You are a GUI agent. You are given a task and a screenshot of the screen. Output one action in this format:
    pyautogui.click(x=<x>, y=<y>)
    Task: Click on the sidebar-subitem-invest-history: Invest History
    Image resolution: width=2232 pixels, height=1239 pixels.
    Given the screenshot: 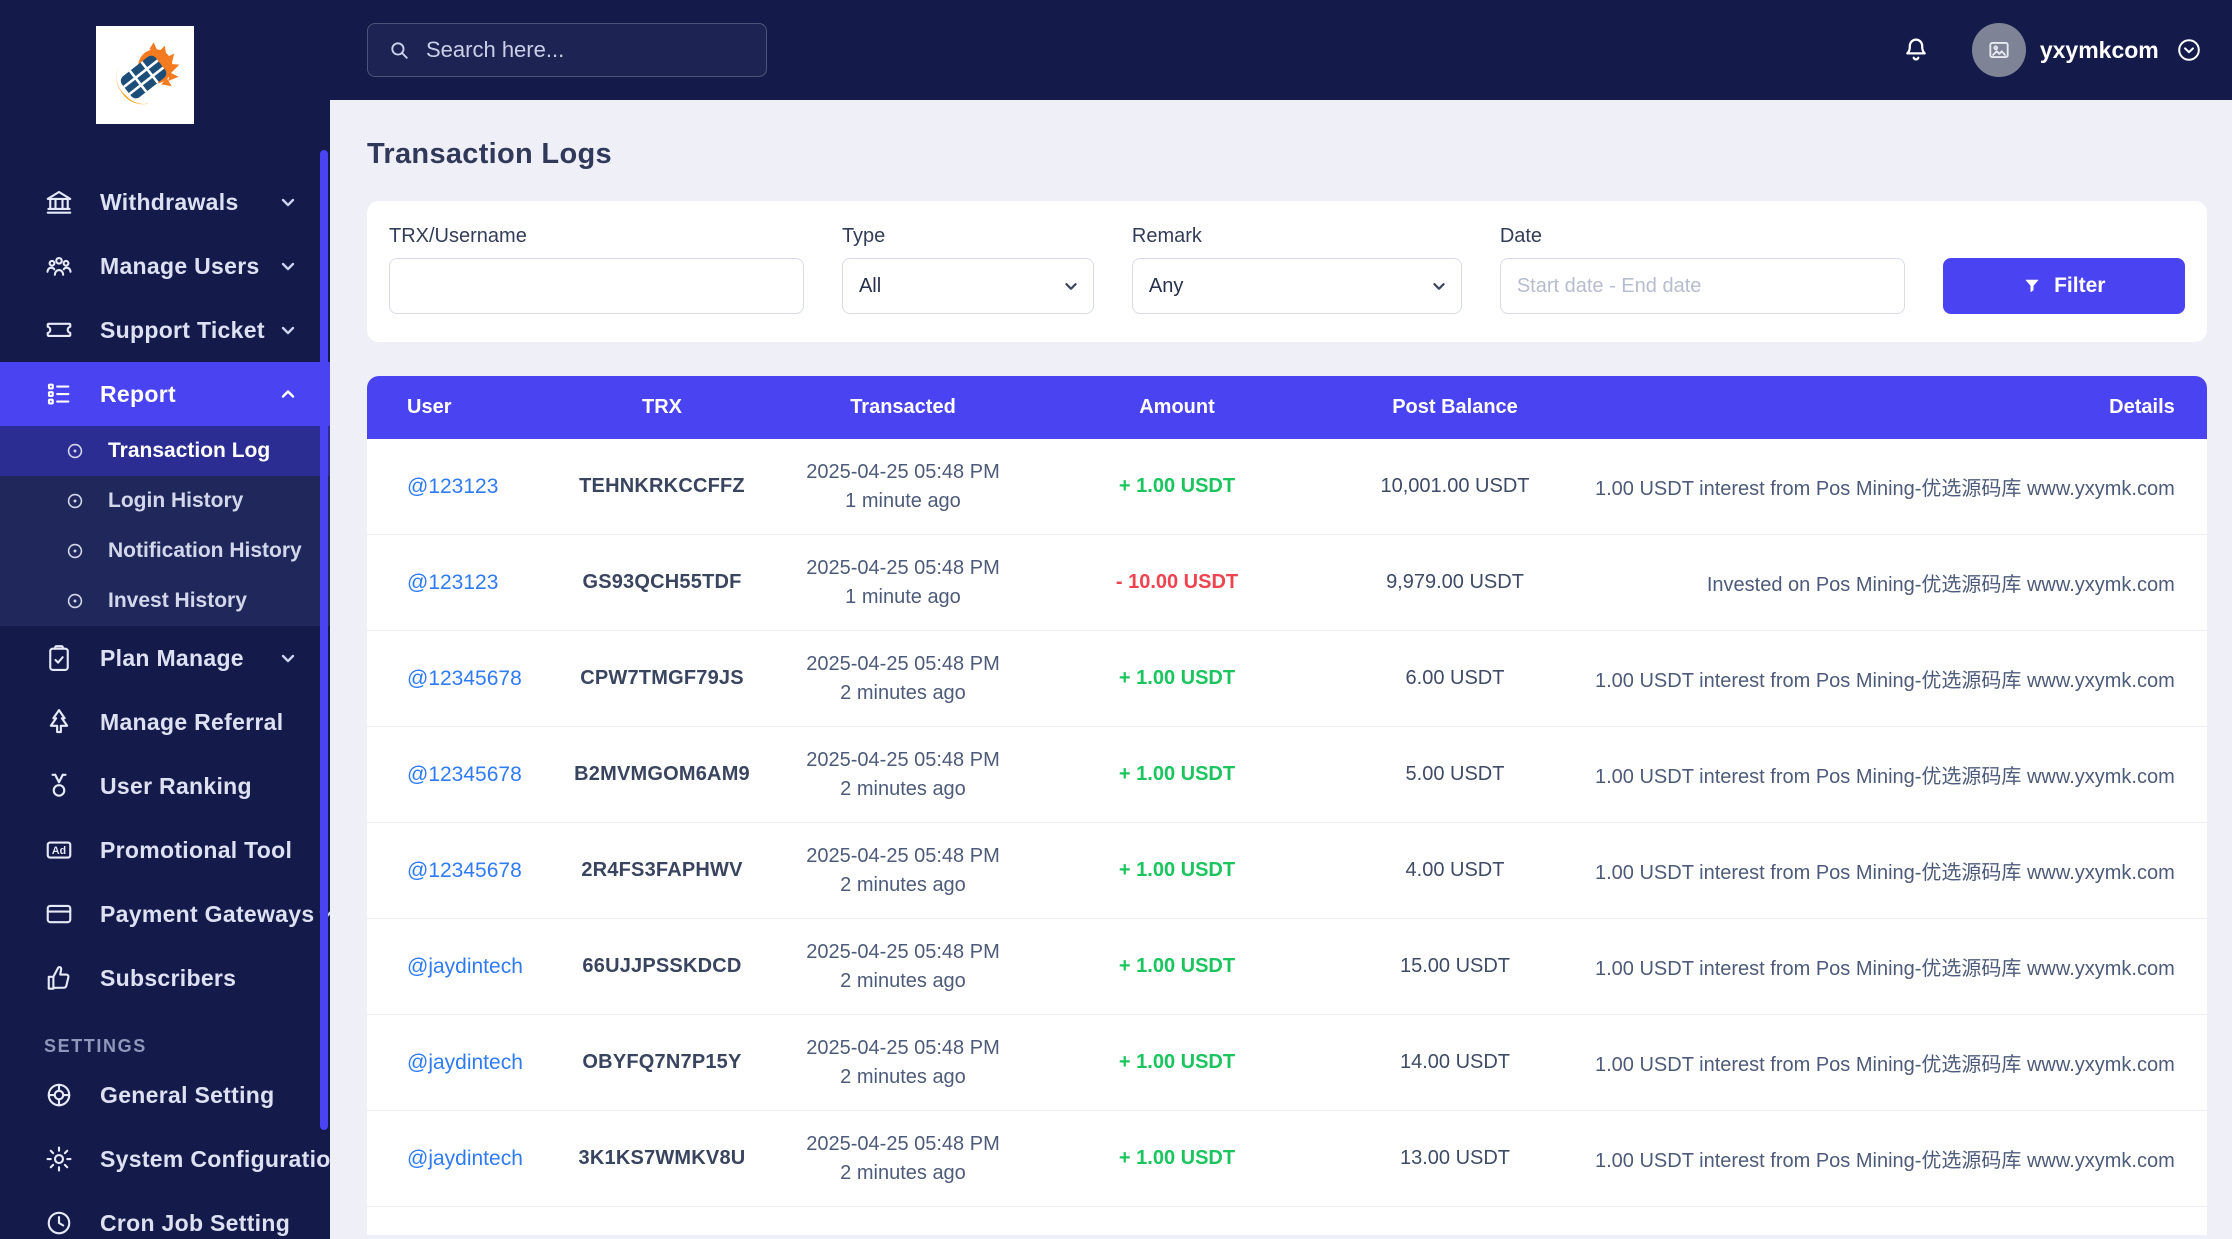 What is the action you would take?
    pyautogui.click(x=165, y=601)
    